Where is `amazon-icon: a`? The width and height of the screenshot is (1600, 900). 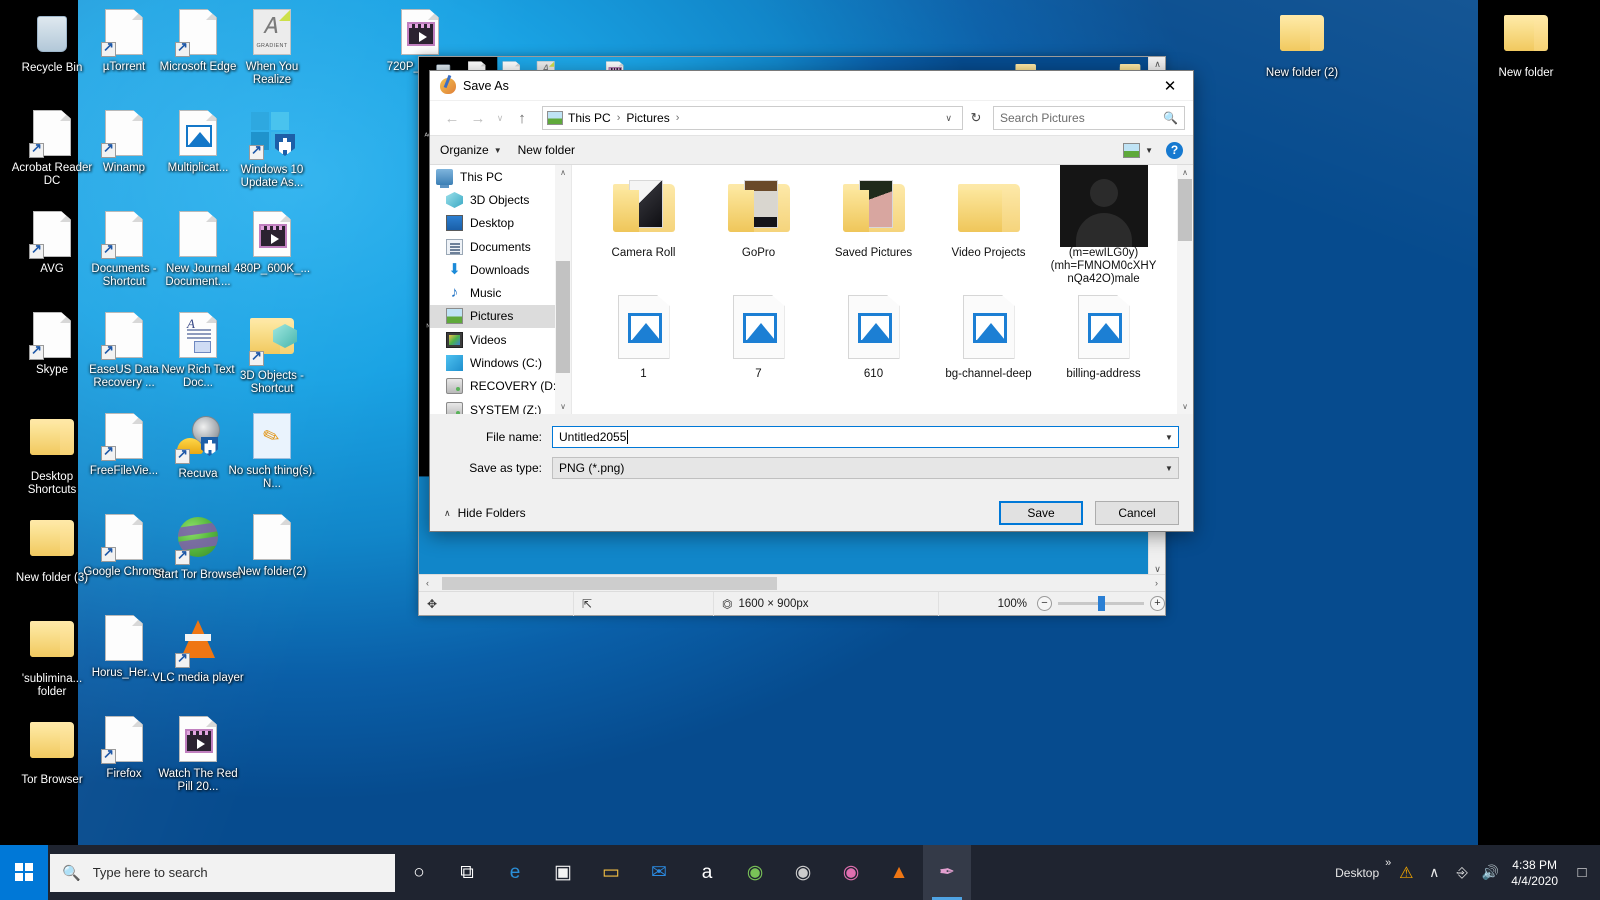
amazon-icon: a is located at coordinates (707, 872).